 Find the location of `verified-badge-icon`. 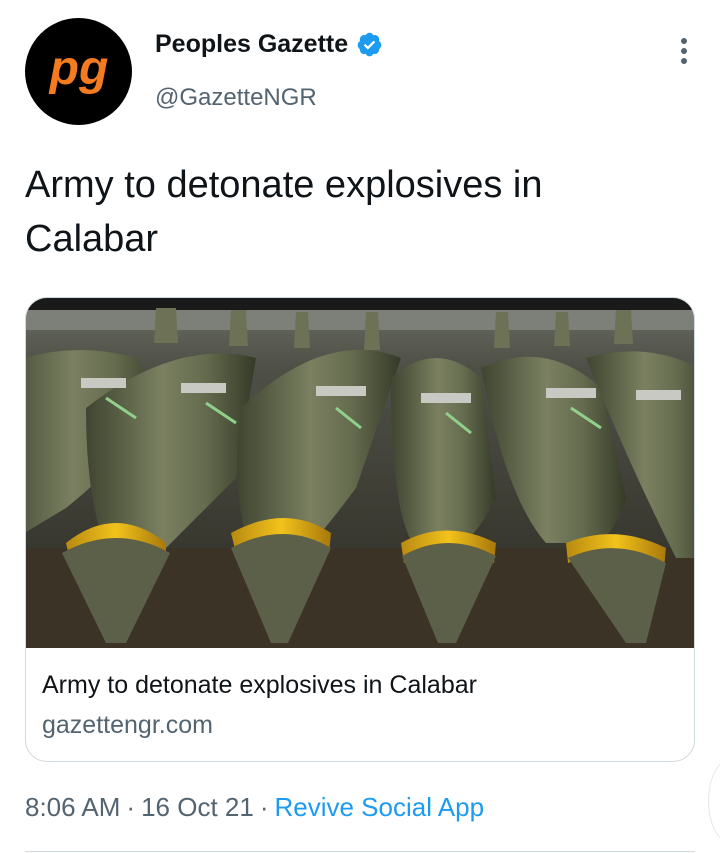

verified-badge-icon is located at coordinates (369, 44).